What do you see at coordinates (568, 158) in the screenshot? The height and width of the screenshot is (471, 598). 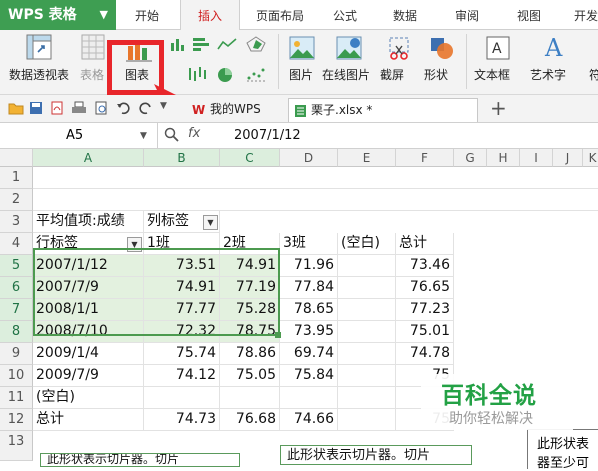 I see `column-header-j: J` at bounding box center [568, 158].